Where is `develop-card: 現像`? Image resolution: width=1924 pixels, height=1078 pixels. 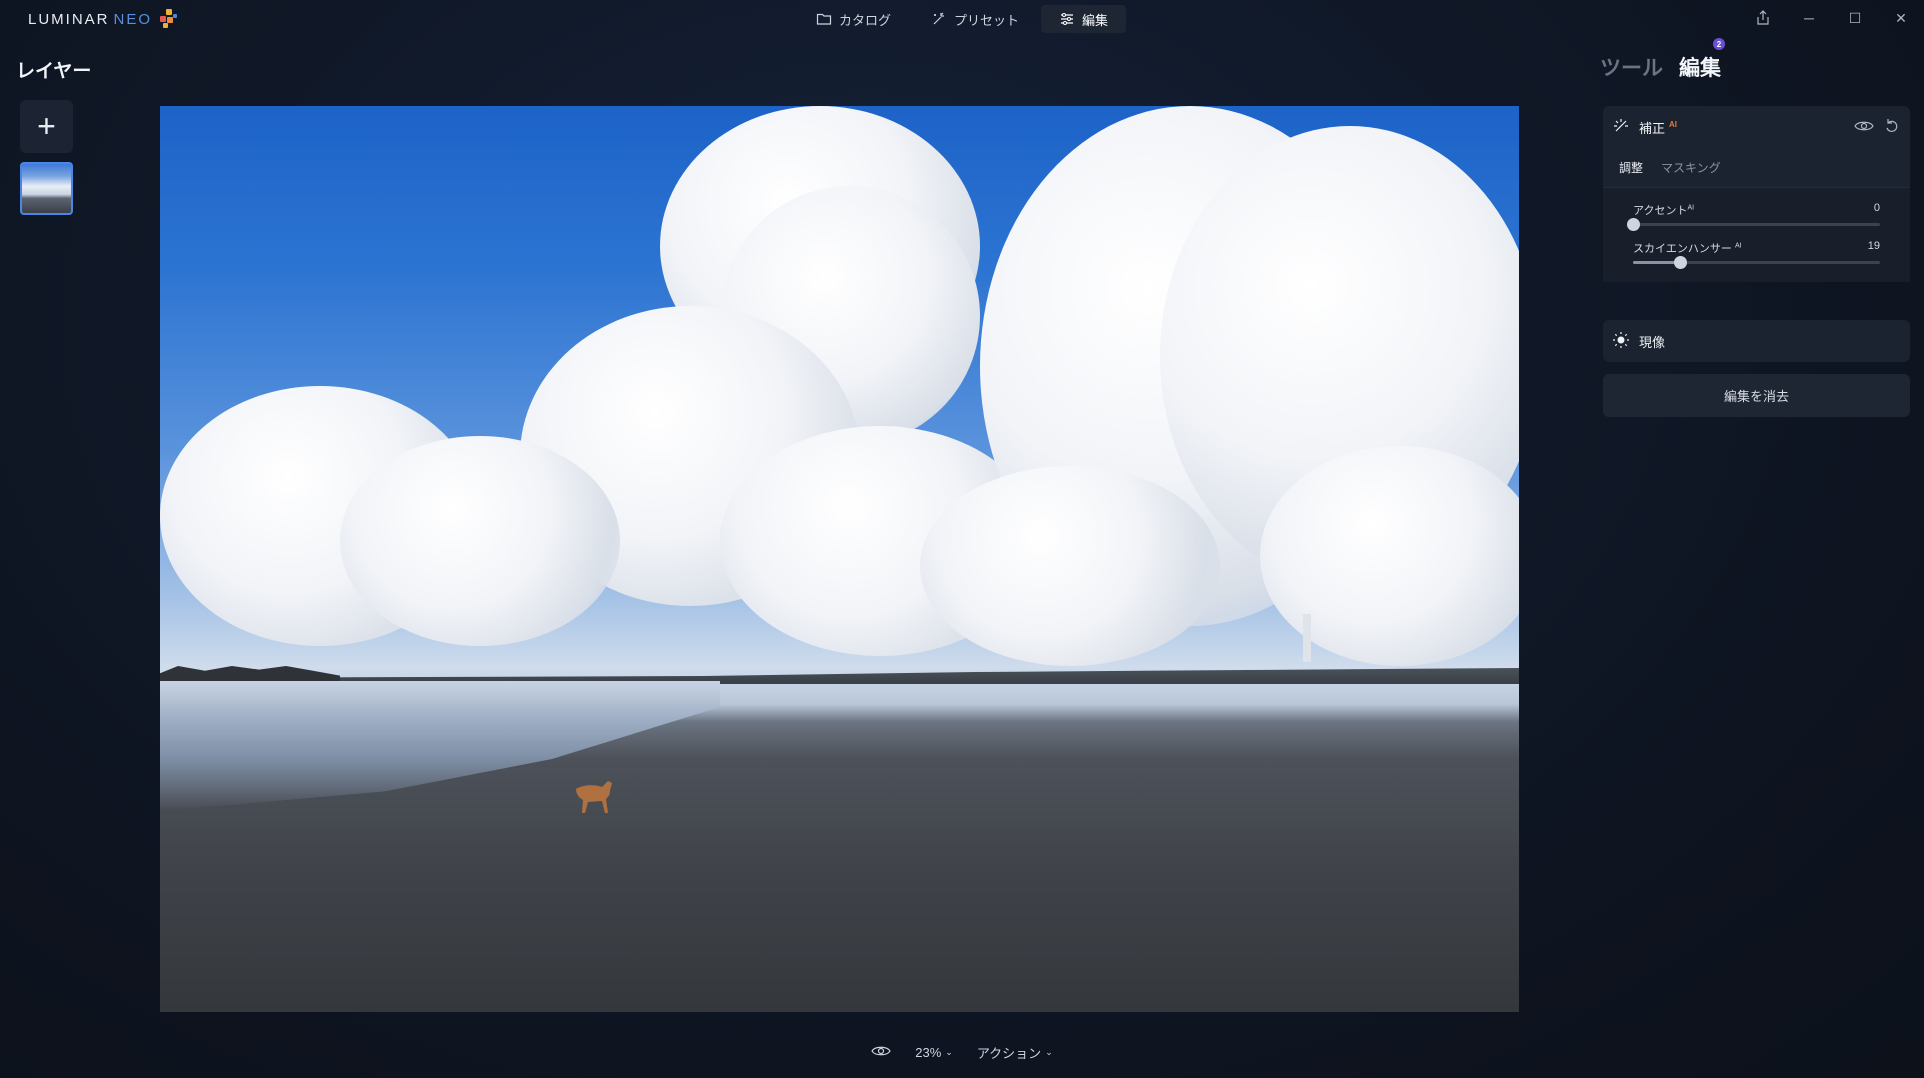
develop-card: 現像 is located at coordinates (1756, 341).